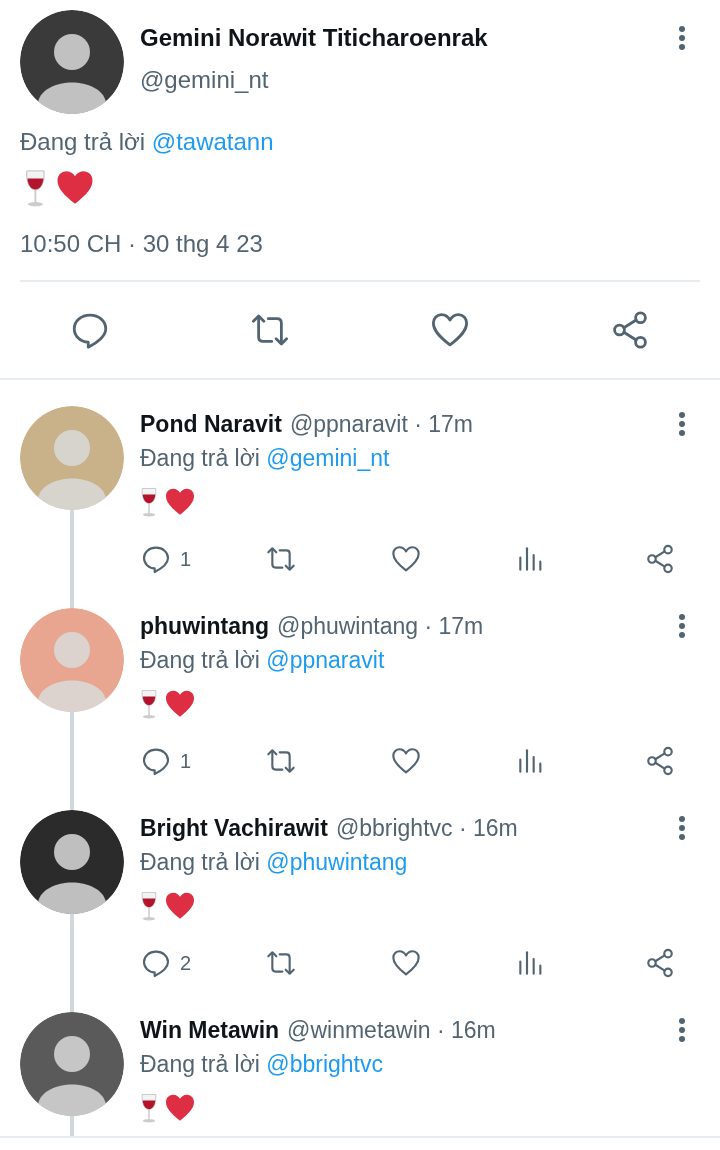 Image resolution: width=720 pixels, height=1150 pixels. I want to click on display-name: phuwintang, so click(205, 626).